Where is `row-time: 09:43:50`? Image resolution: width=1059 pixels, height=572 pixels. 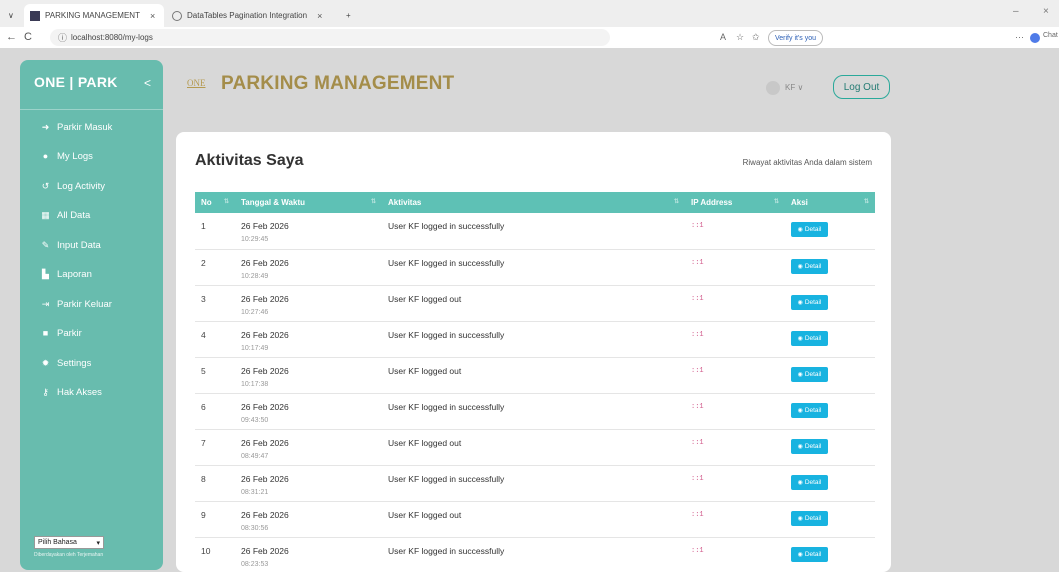
row-time: 09:43:50 is located at coordinates (255, 420).